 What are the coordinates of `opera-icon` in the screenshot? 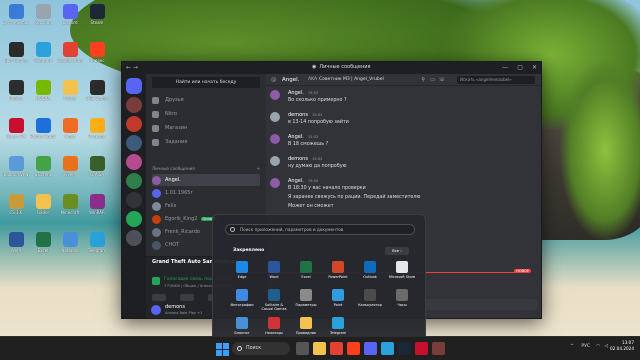 It's located at (421, 348).